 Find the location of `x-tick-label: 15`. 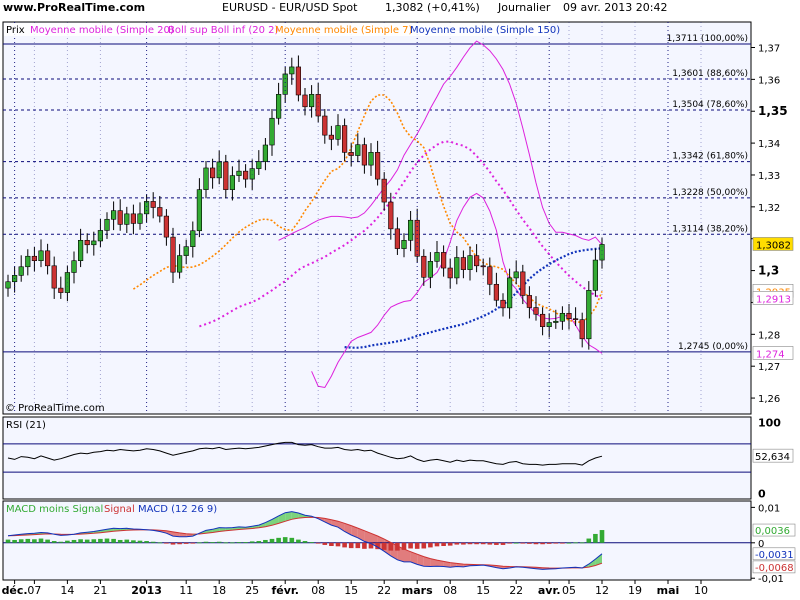

x-tick-label: 15 is located at coordinates (351, 590).